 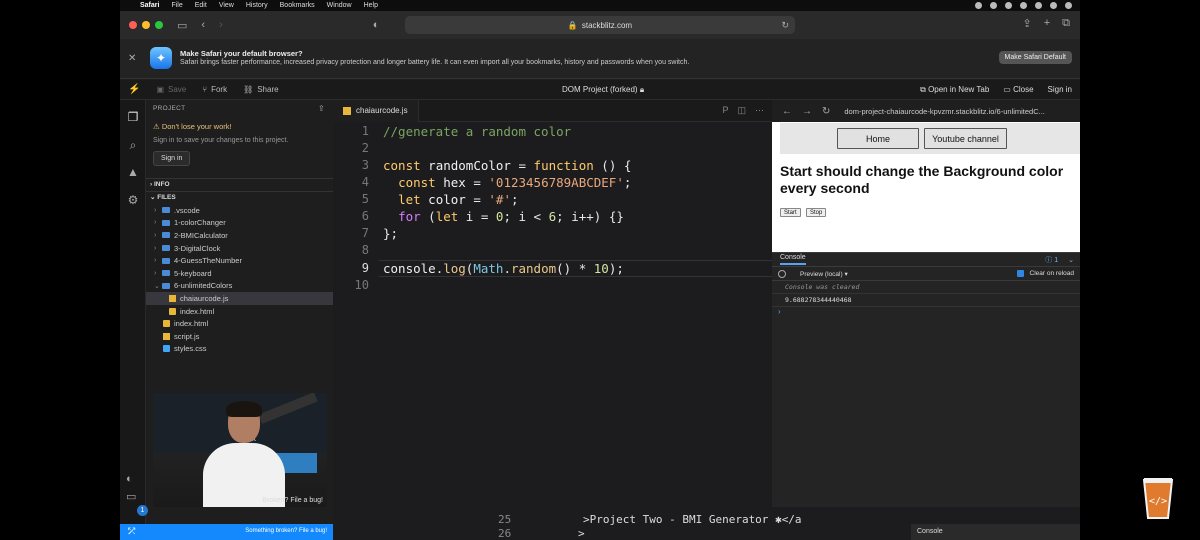 I want to click on console-cleared-message: Console was cleared, so click(x=926, y=287).